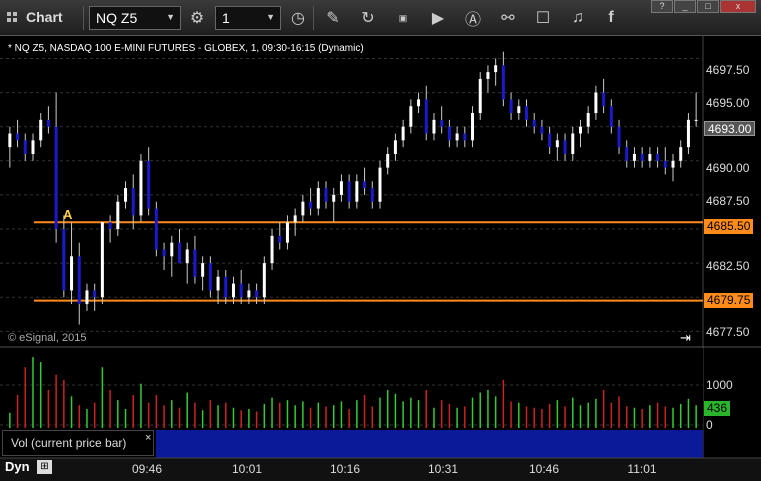  I want to click on toolbar-separator, so click(313, 18).